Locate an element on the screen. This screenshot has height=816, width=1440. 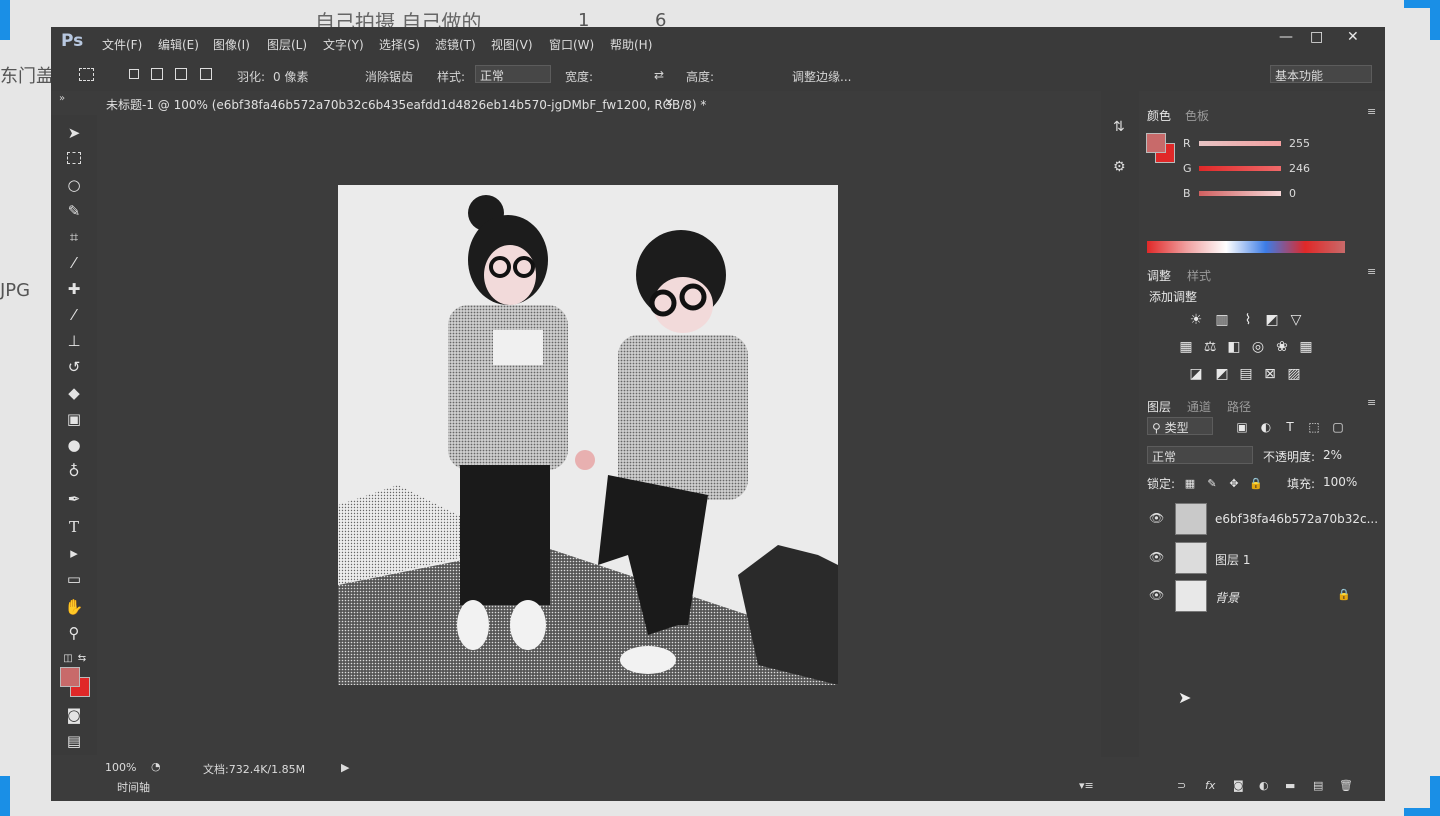
timeline-tab: 时间轴 is located at coordinates (133, 787).